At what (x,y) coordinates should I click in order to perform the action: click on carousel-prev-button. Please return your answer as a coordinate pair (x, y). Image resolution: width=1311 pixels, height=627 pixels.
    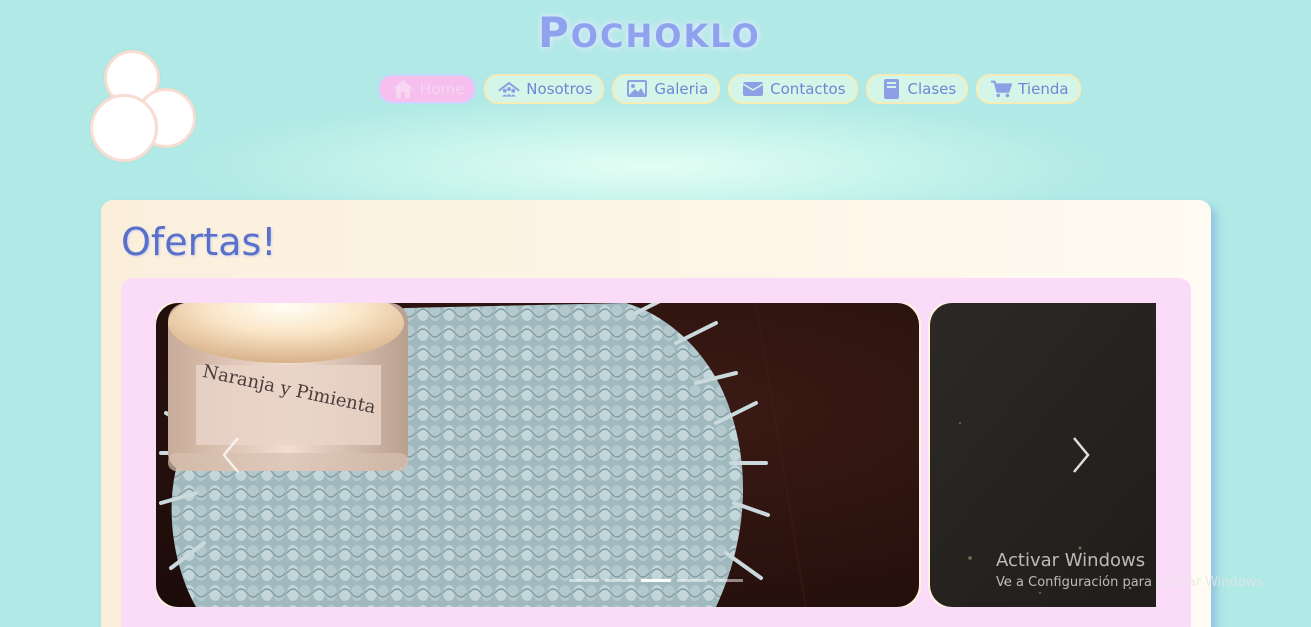
    Looking at the image, I should click on (231, 455).